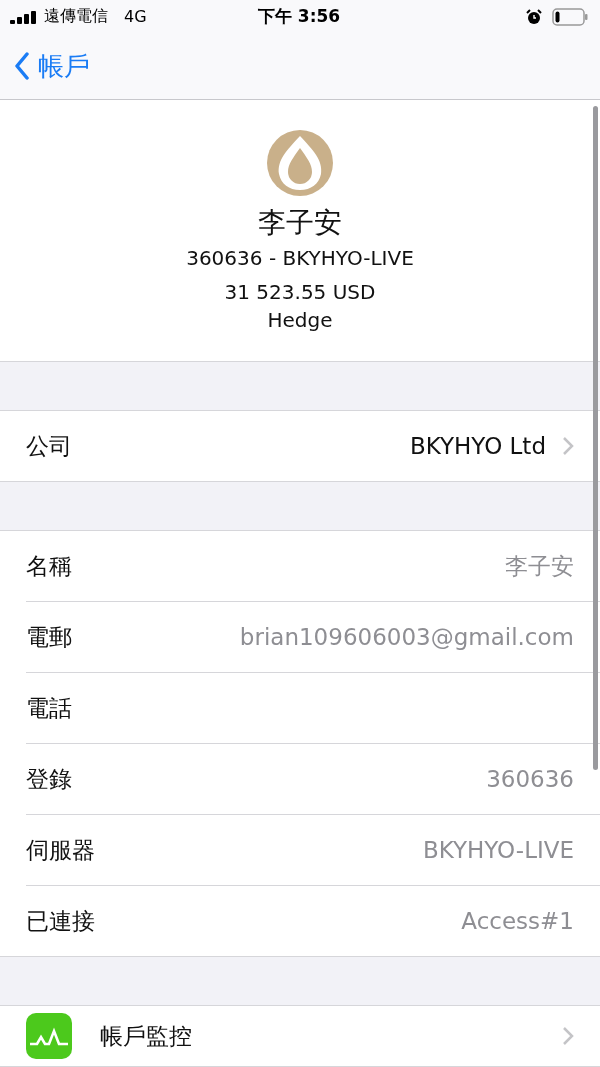 This screenshot has height=1067, width=600. Describe the element at coordinates (517, 921) in the screenshot. I see `row-value: Access#1` at that location.